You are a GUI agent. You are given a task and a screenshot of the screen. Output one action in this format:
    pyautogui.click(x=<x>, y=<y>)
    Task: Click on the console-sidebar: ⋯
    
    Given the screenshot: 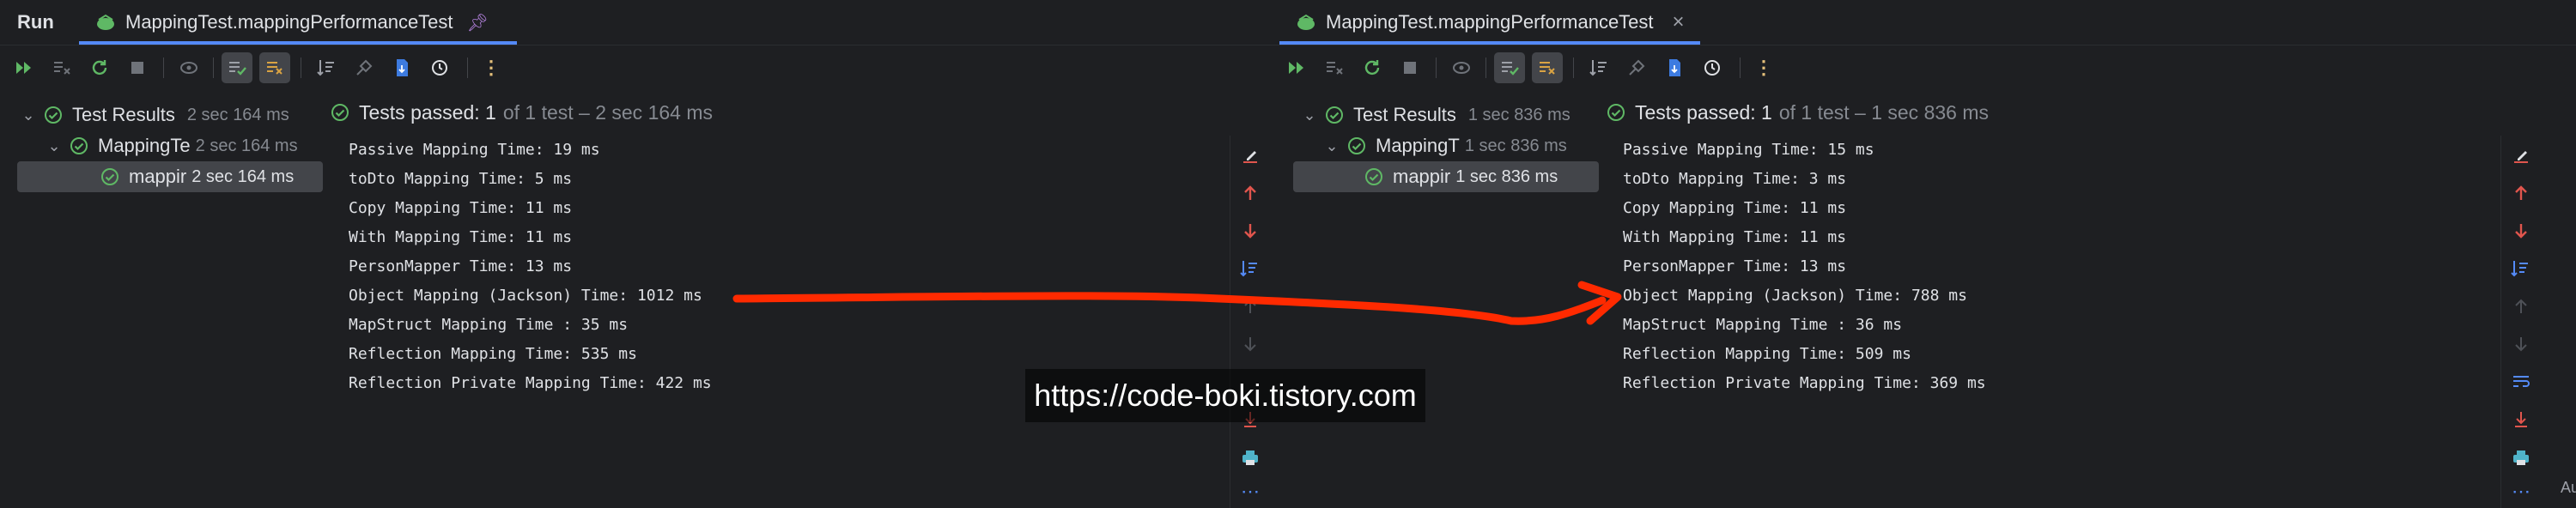 What is the action you would take?
    pyautogui.click(x=2521, y=322)
    